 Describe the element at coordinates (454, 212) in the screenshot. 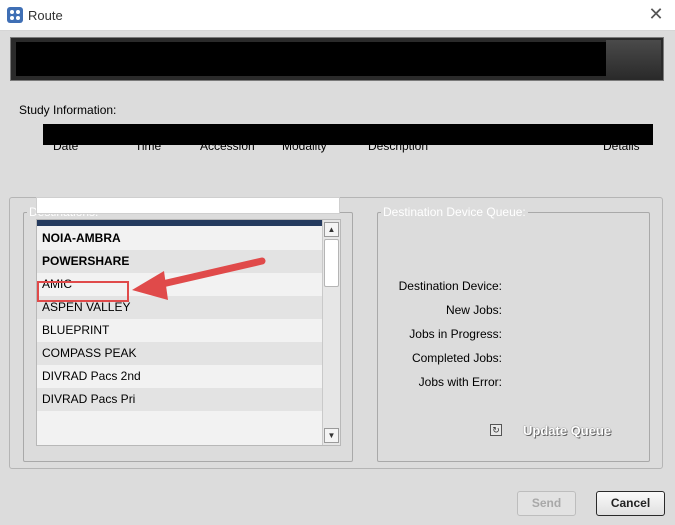

I see `destination-queue-legend: Destination Device Queue:` at that location.